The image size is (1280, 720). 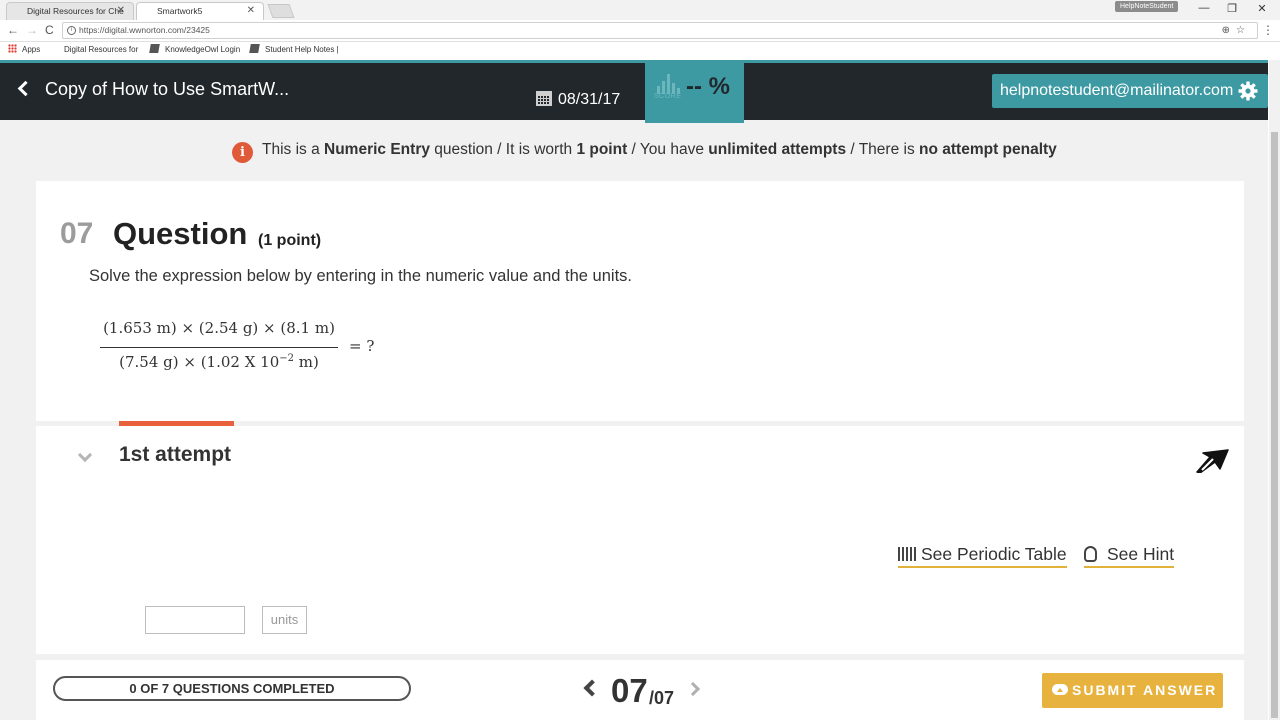 What do you see at coordinates (1232, 8) in the screenshot?
I see `restore-icon: ❐` at bounding box center [1232, 8].